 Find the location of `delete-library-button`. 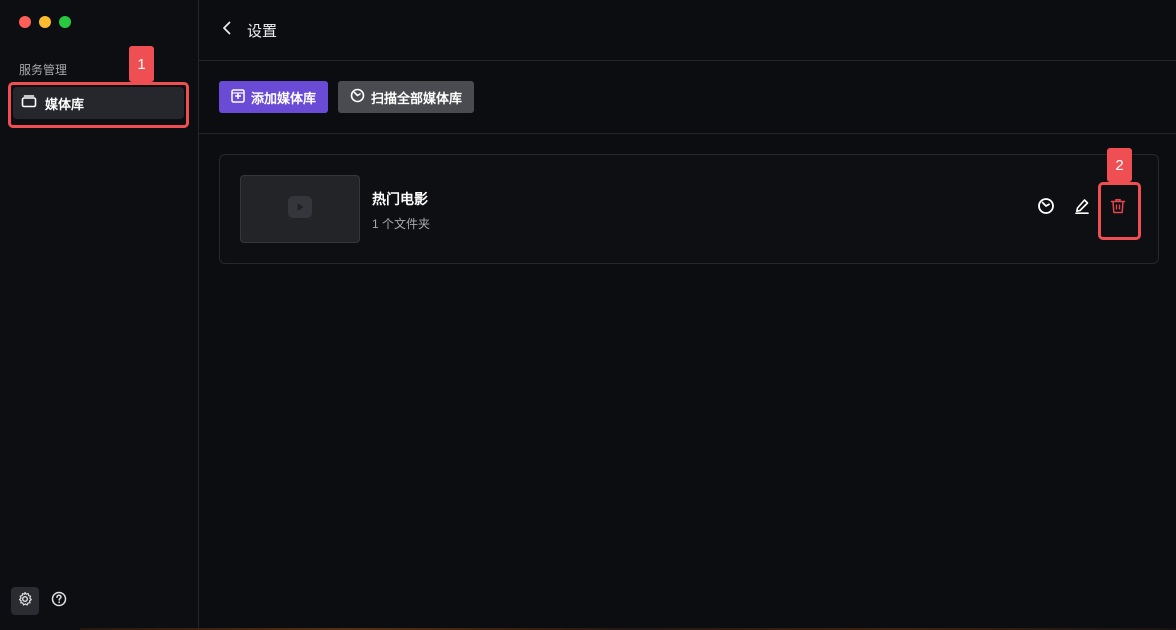

delete-library-button is located at coordinates (1118, 208).